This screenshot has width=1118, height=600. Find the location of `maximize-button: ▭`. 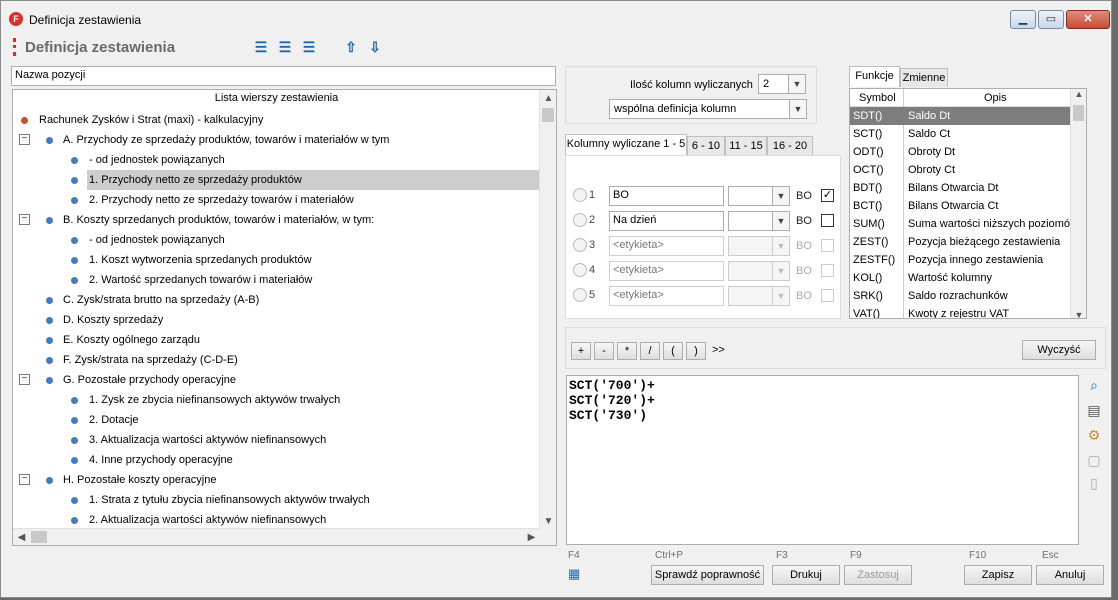

maximize-button: ▭ is located at coordinates (1051, 19).